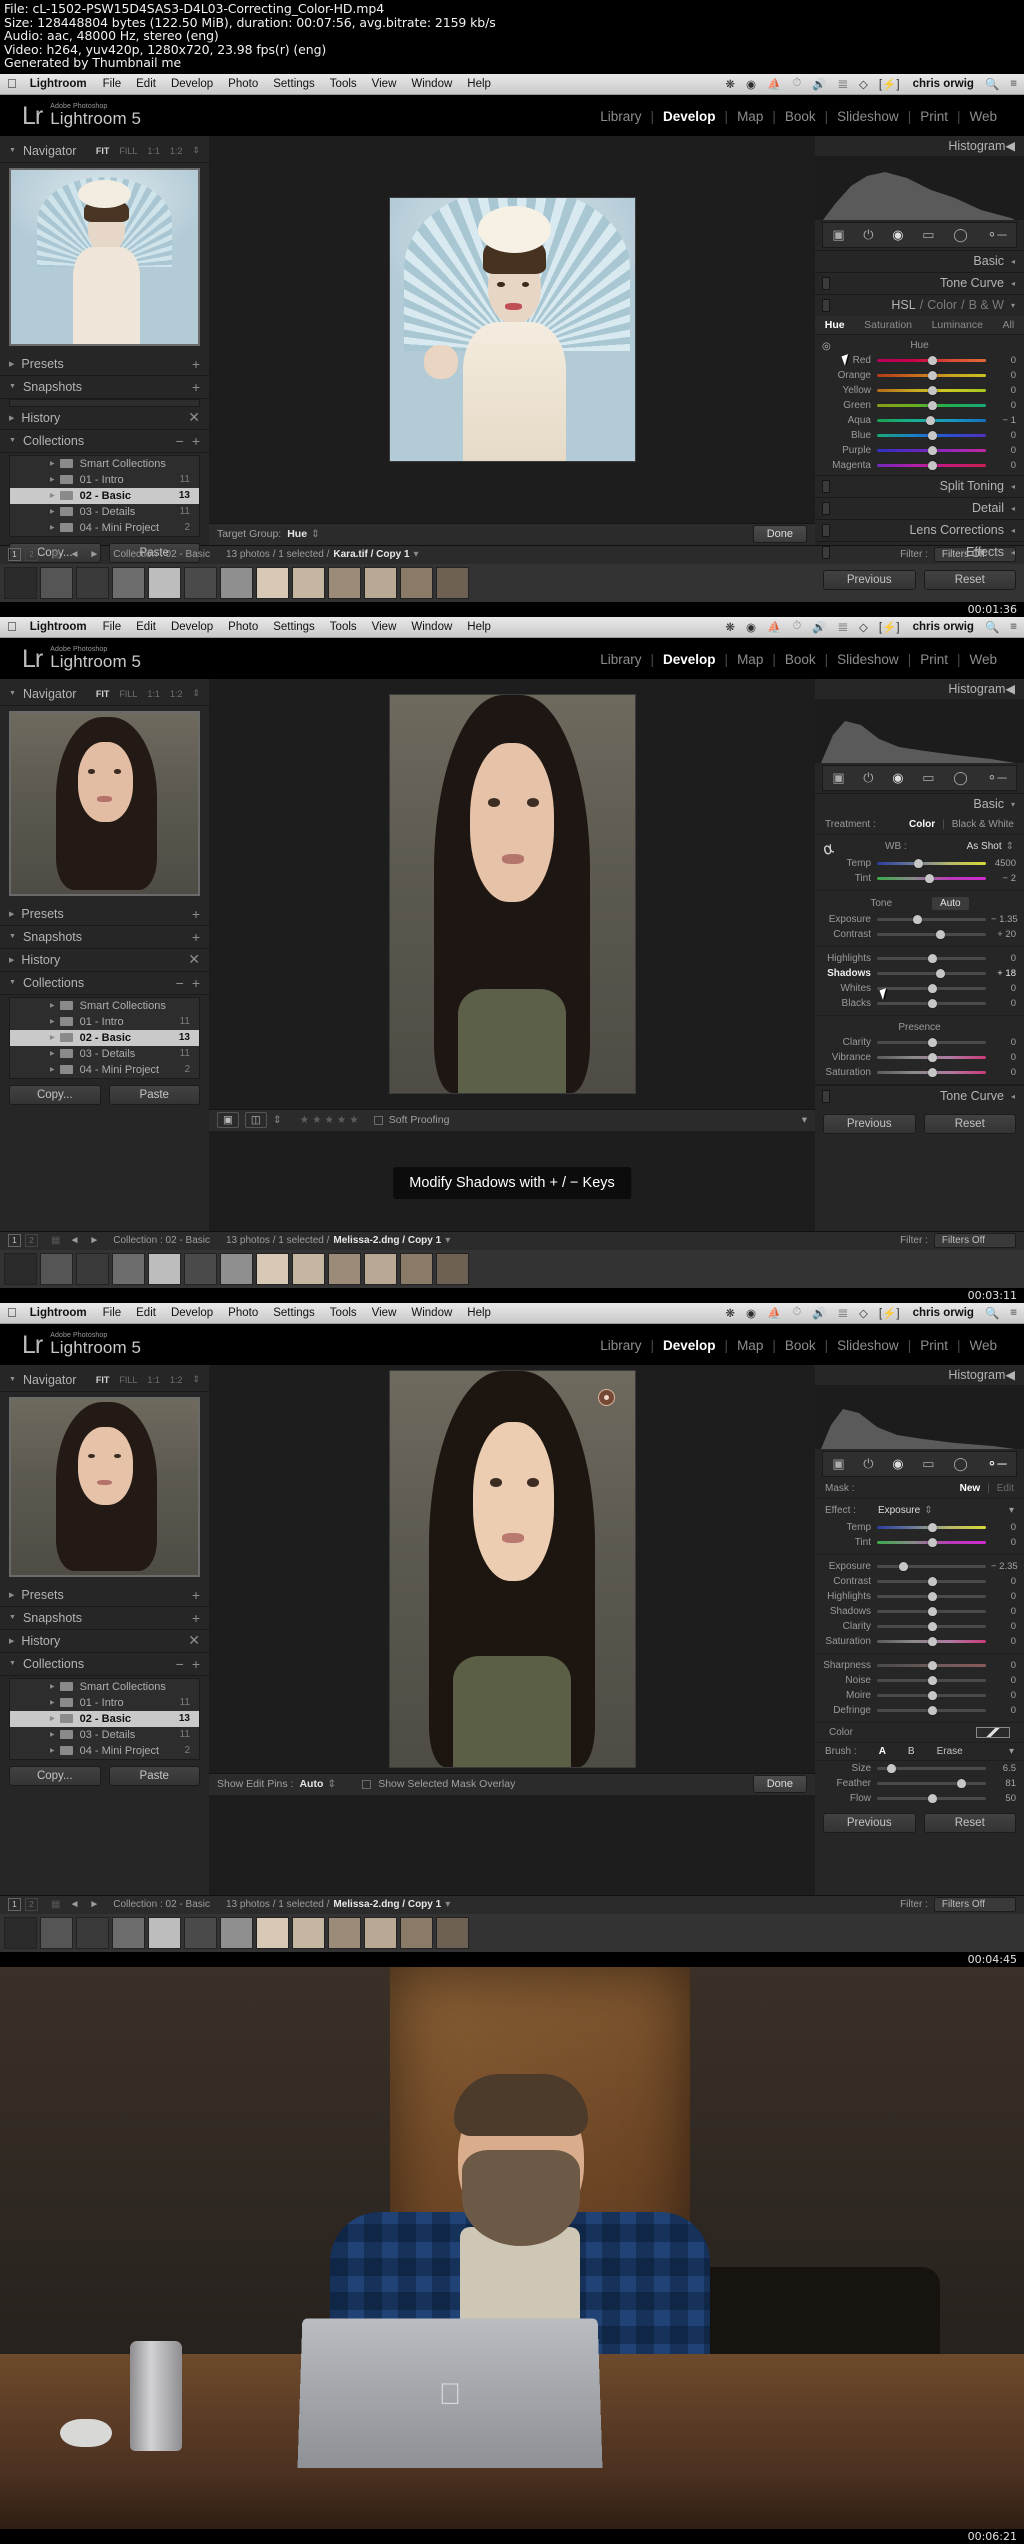 Image resolution: width=1024 pixels, height=2544 pixels. Describe the element at coordinates (919, 146) in the screenshot. I see `histogram-header-1: Histogram ◀` at that location.